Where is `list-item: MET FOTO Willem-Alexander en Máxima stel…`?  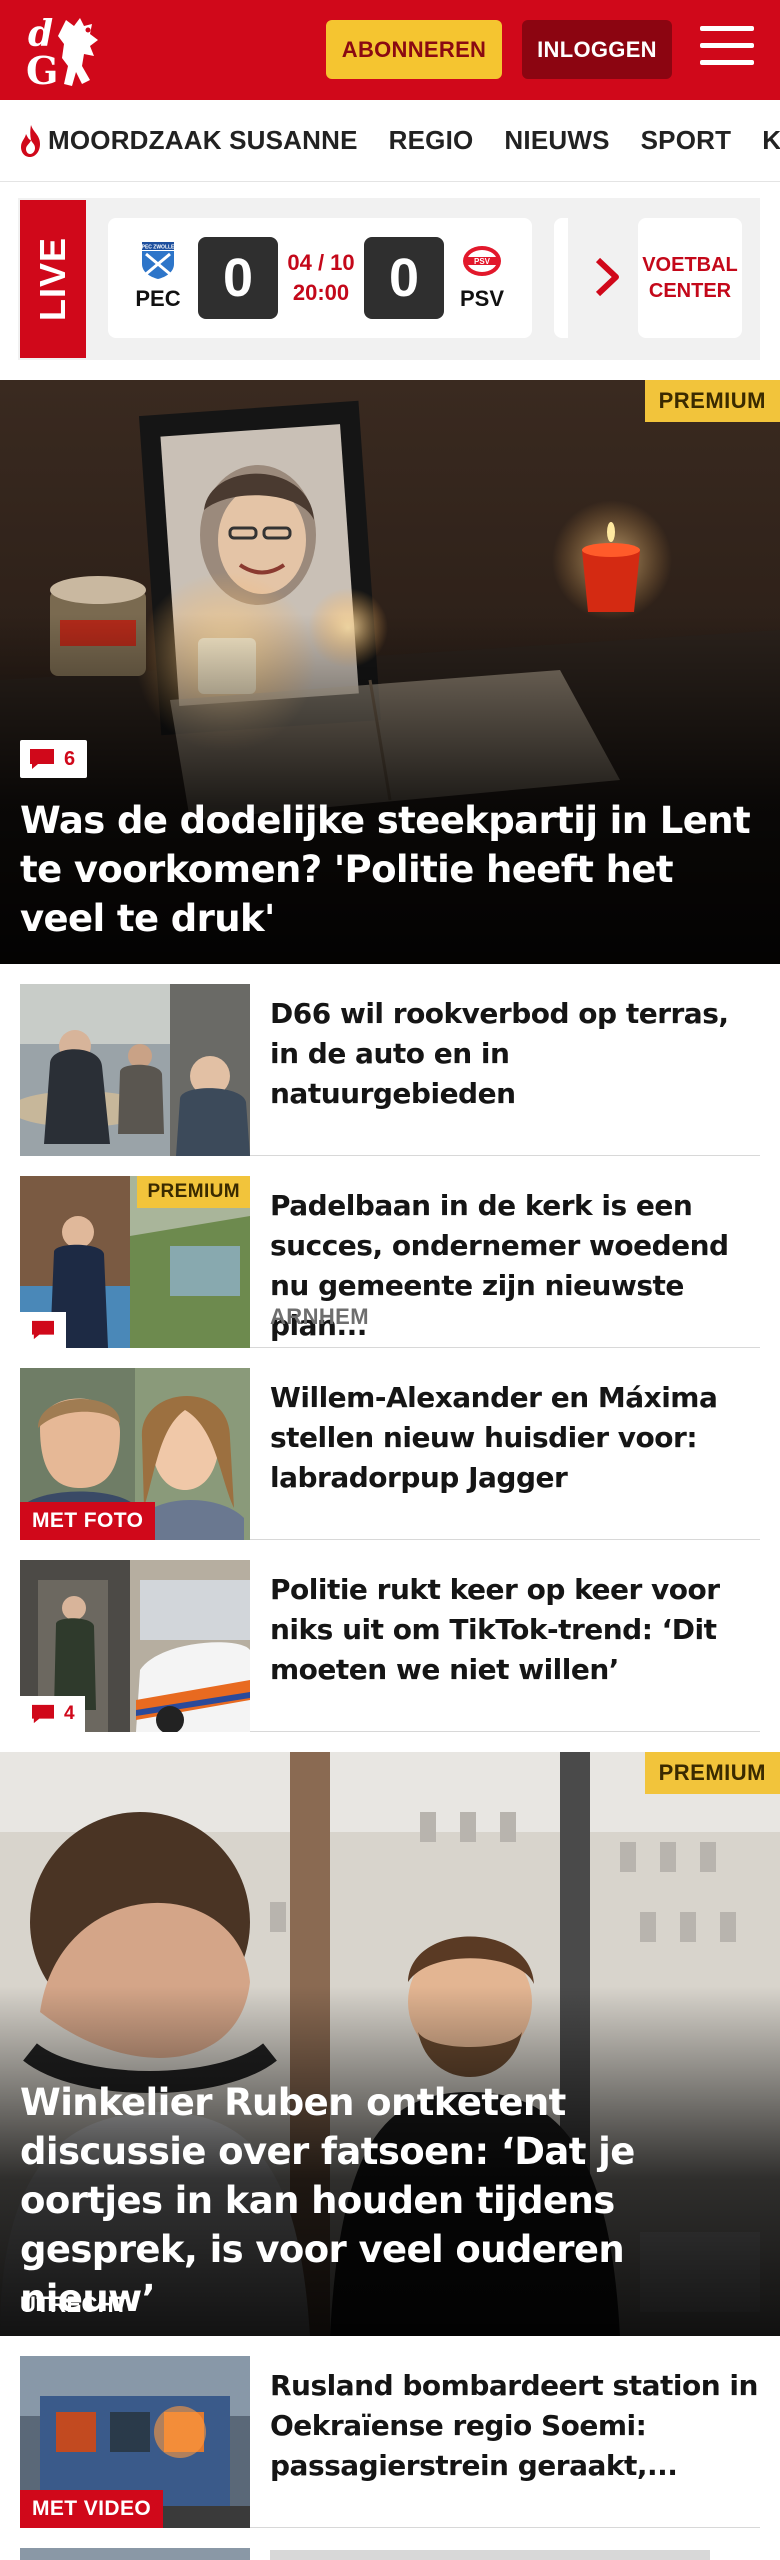 list-item: MET FOTO Willem-Alexander en Máxima stel… is located at coordinates (390, 1454).